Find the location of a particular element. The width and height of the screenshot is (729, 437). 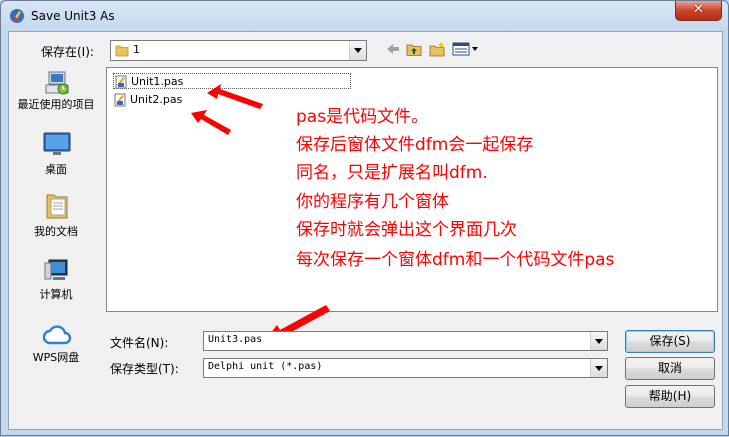

filename-value: Unit3.pas is located at coordinates (235, 339).